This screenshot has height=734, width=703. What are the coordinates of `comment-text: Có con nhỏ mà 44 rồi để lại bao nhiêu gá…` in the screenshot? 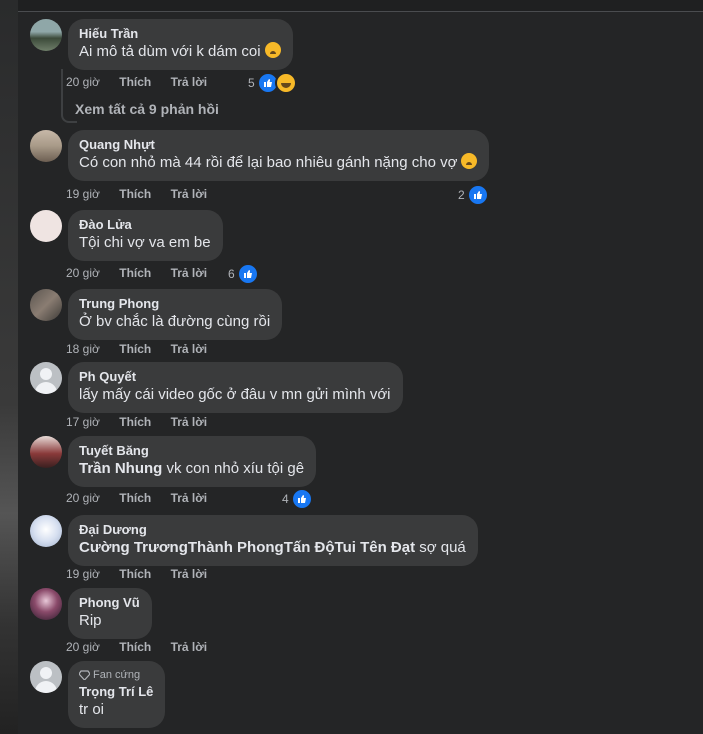 It's located at (278, 163).